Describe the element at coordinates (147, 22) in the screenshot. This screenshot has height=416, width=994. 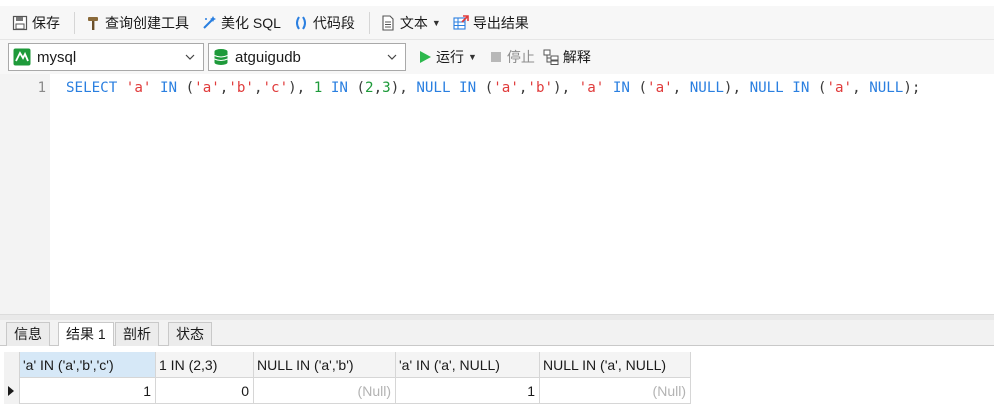
I see `query-builder-label: 查询创建工具` at that location.